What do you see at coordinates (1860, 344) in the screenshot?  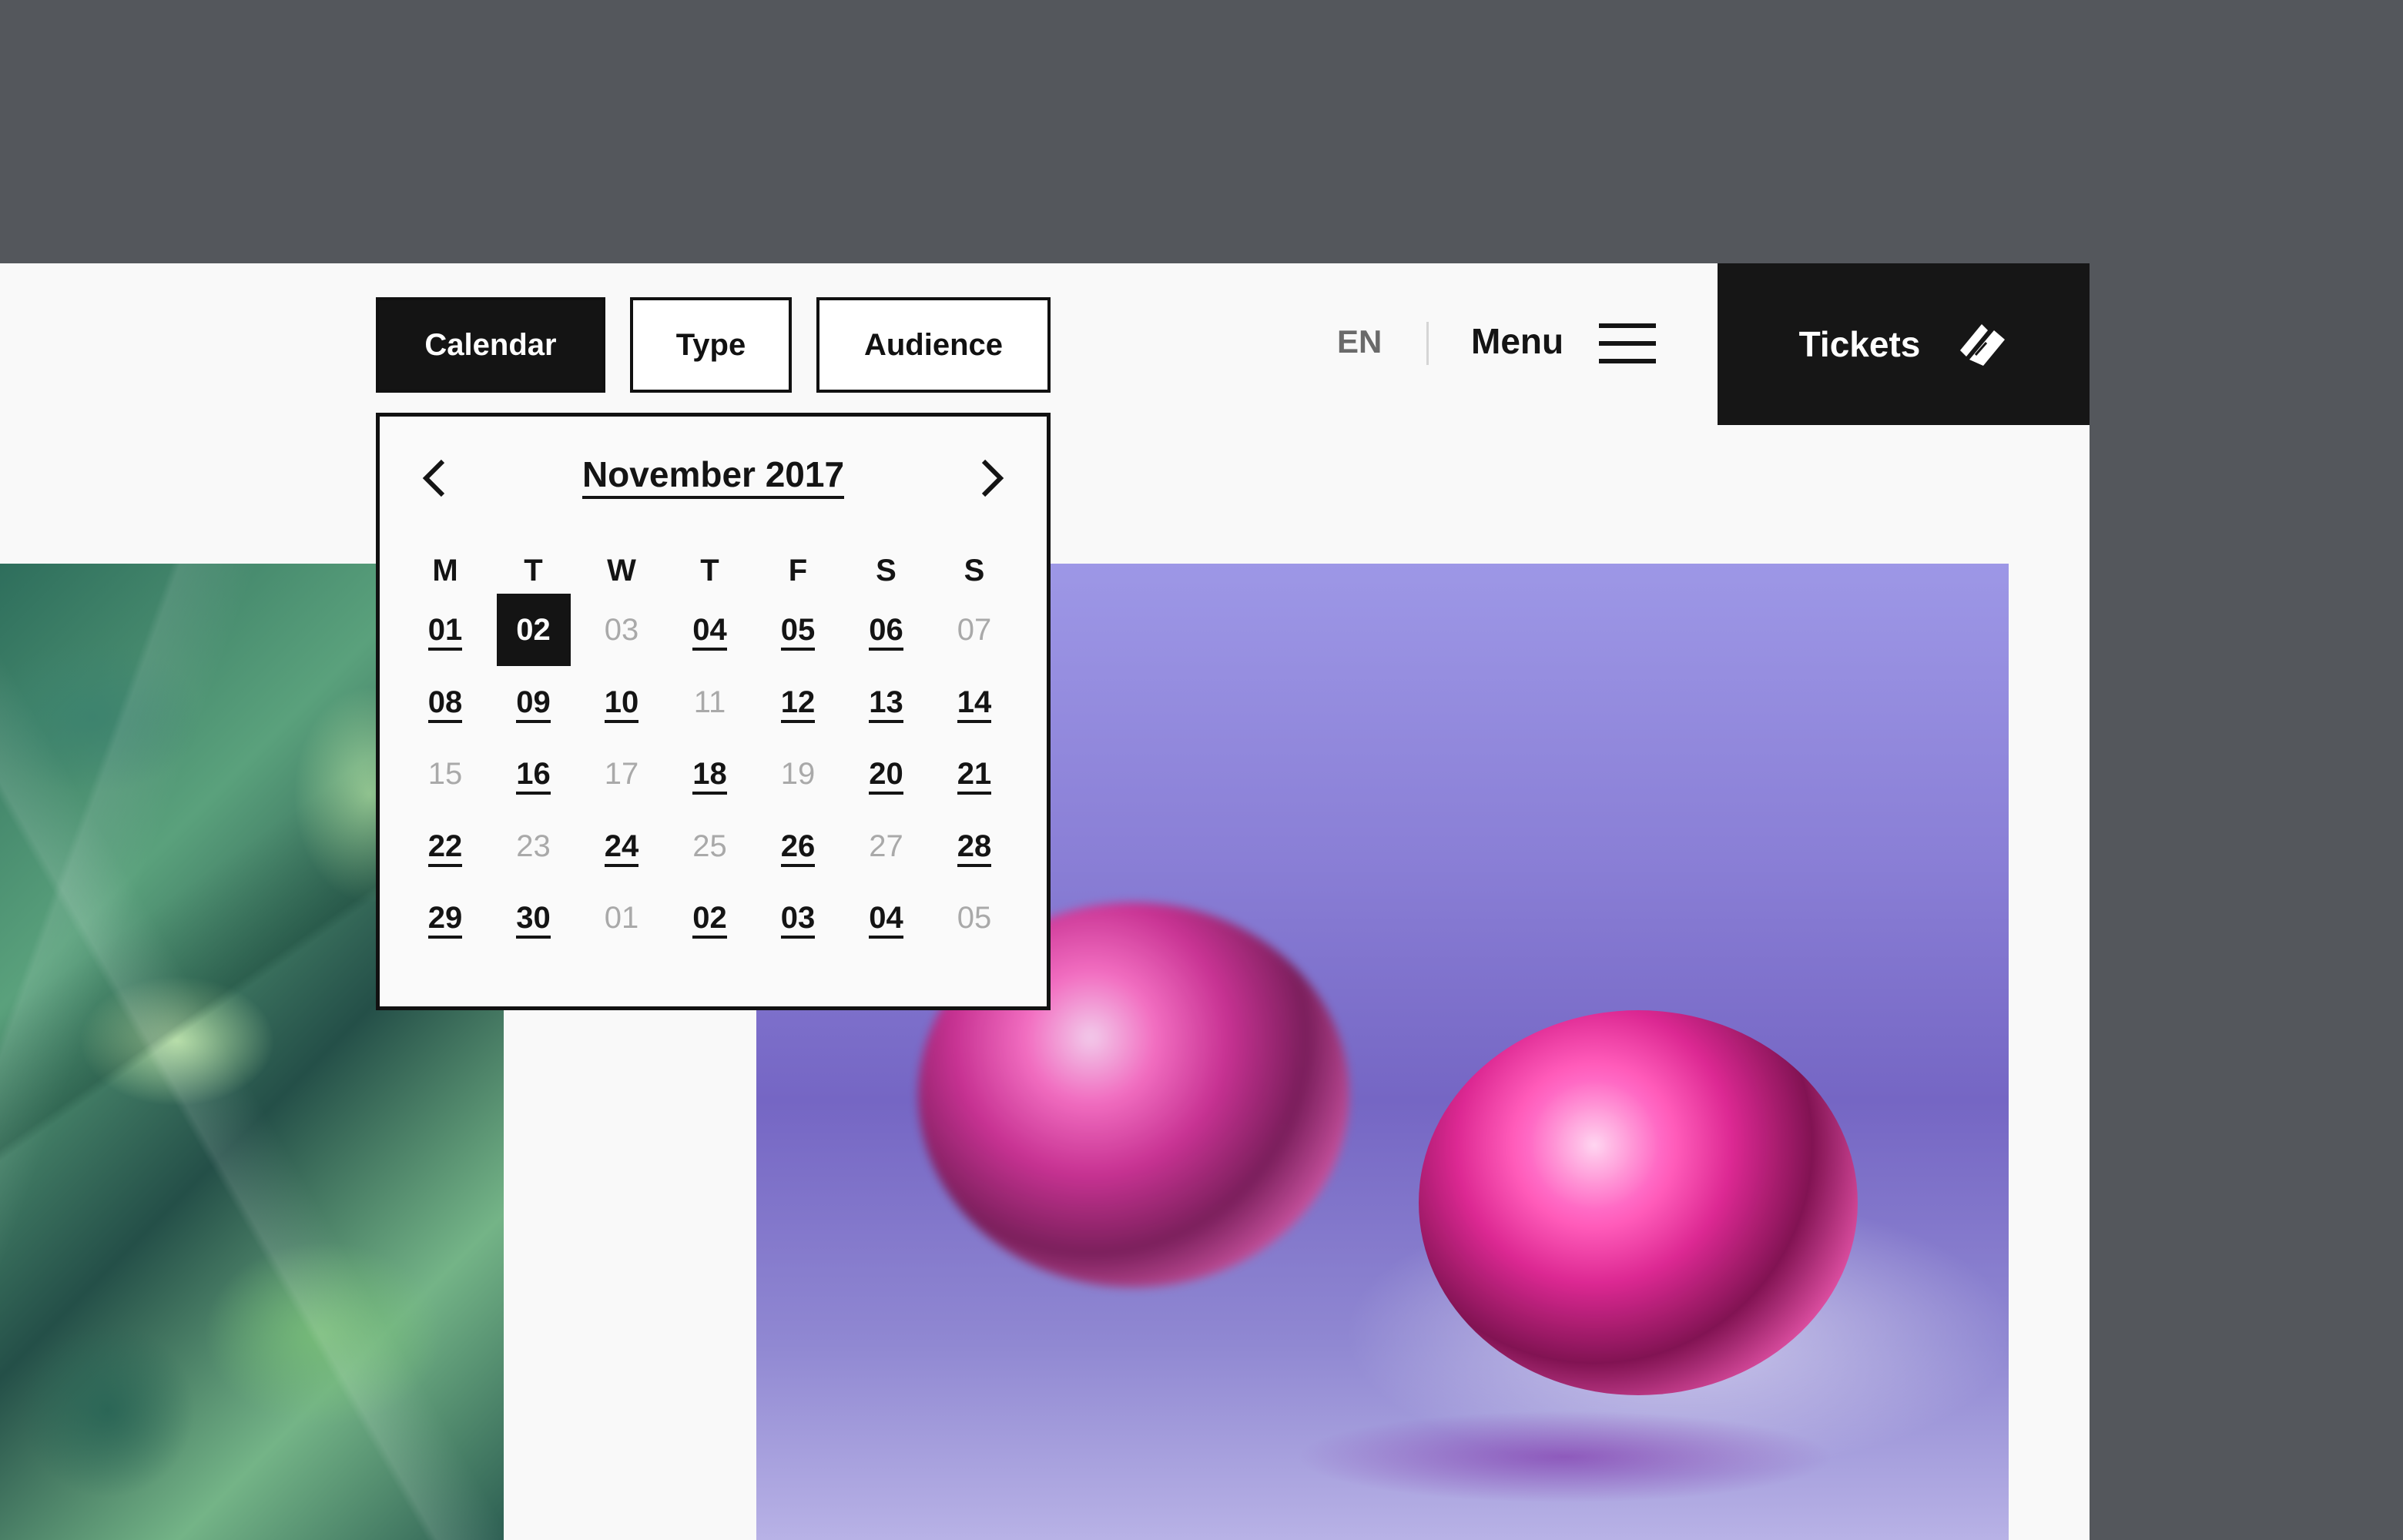 I see `tickets-label: Tickets` at bounding box center [1860, 344].